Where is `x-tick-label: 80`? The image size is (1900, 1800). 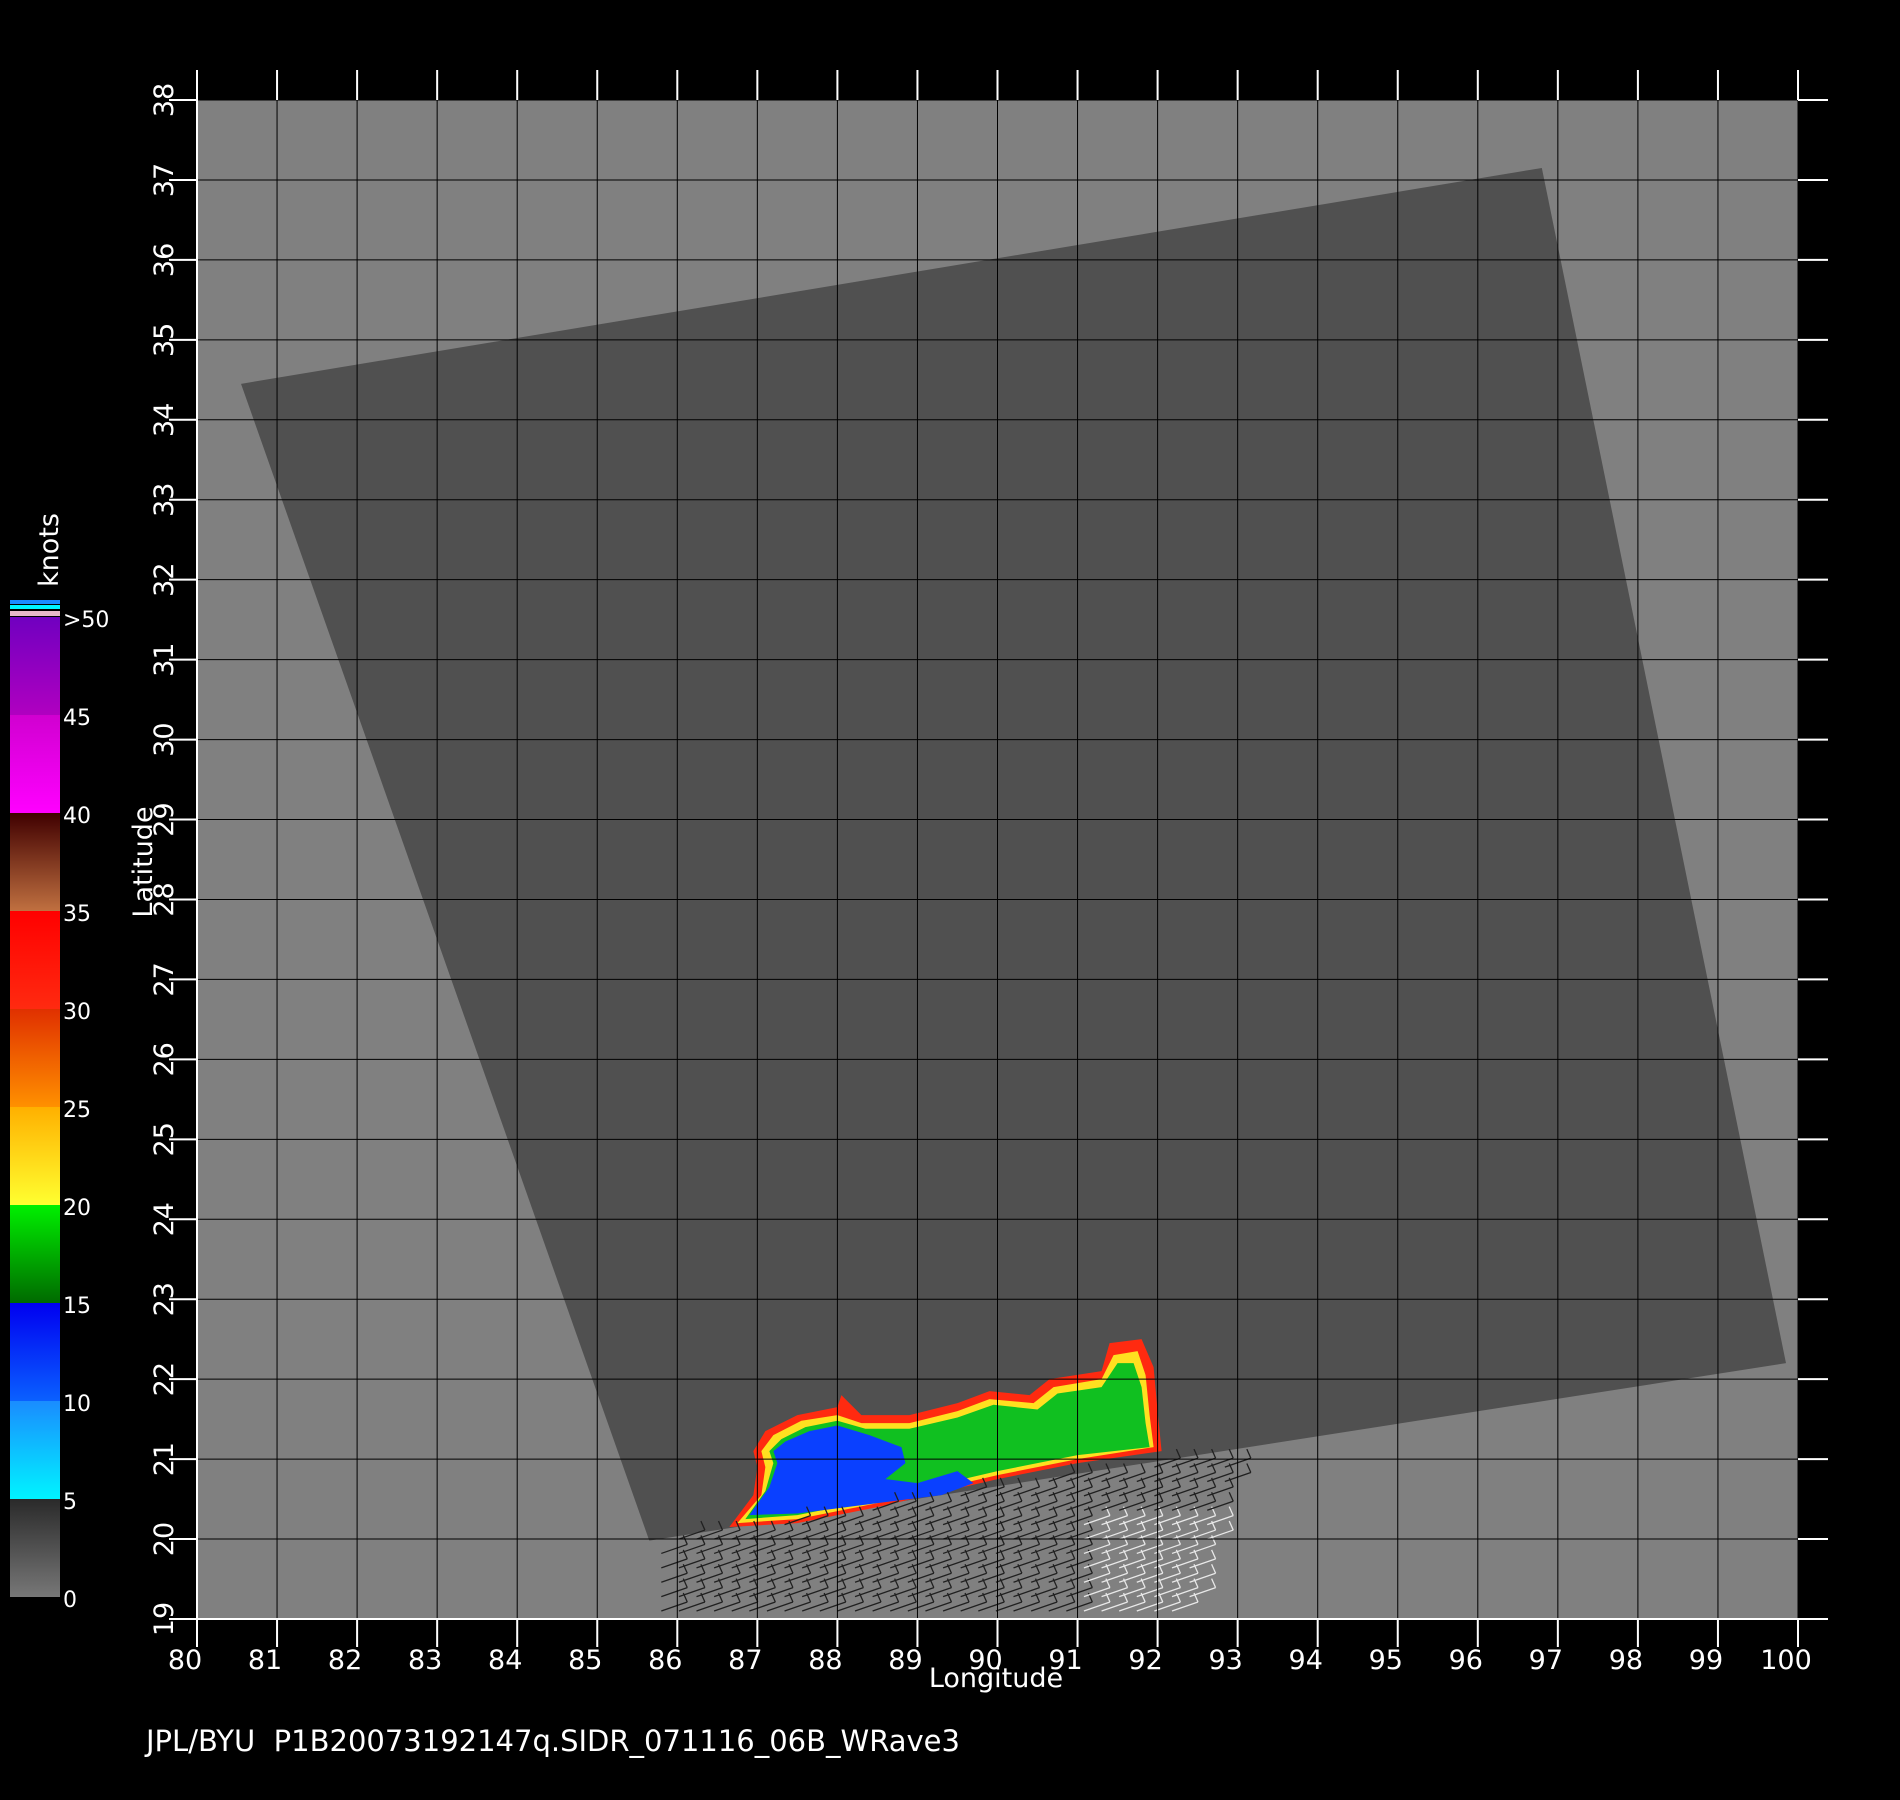
x-tick-label: 80 is located at coordinates (185, 1660).